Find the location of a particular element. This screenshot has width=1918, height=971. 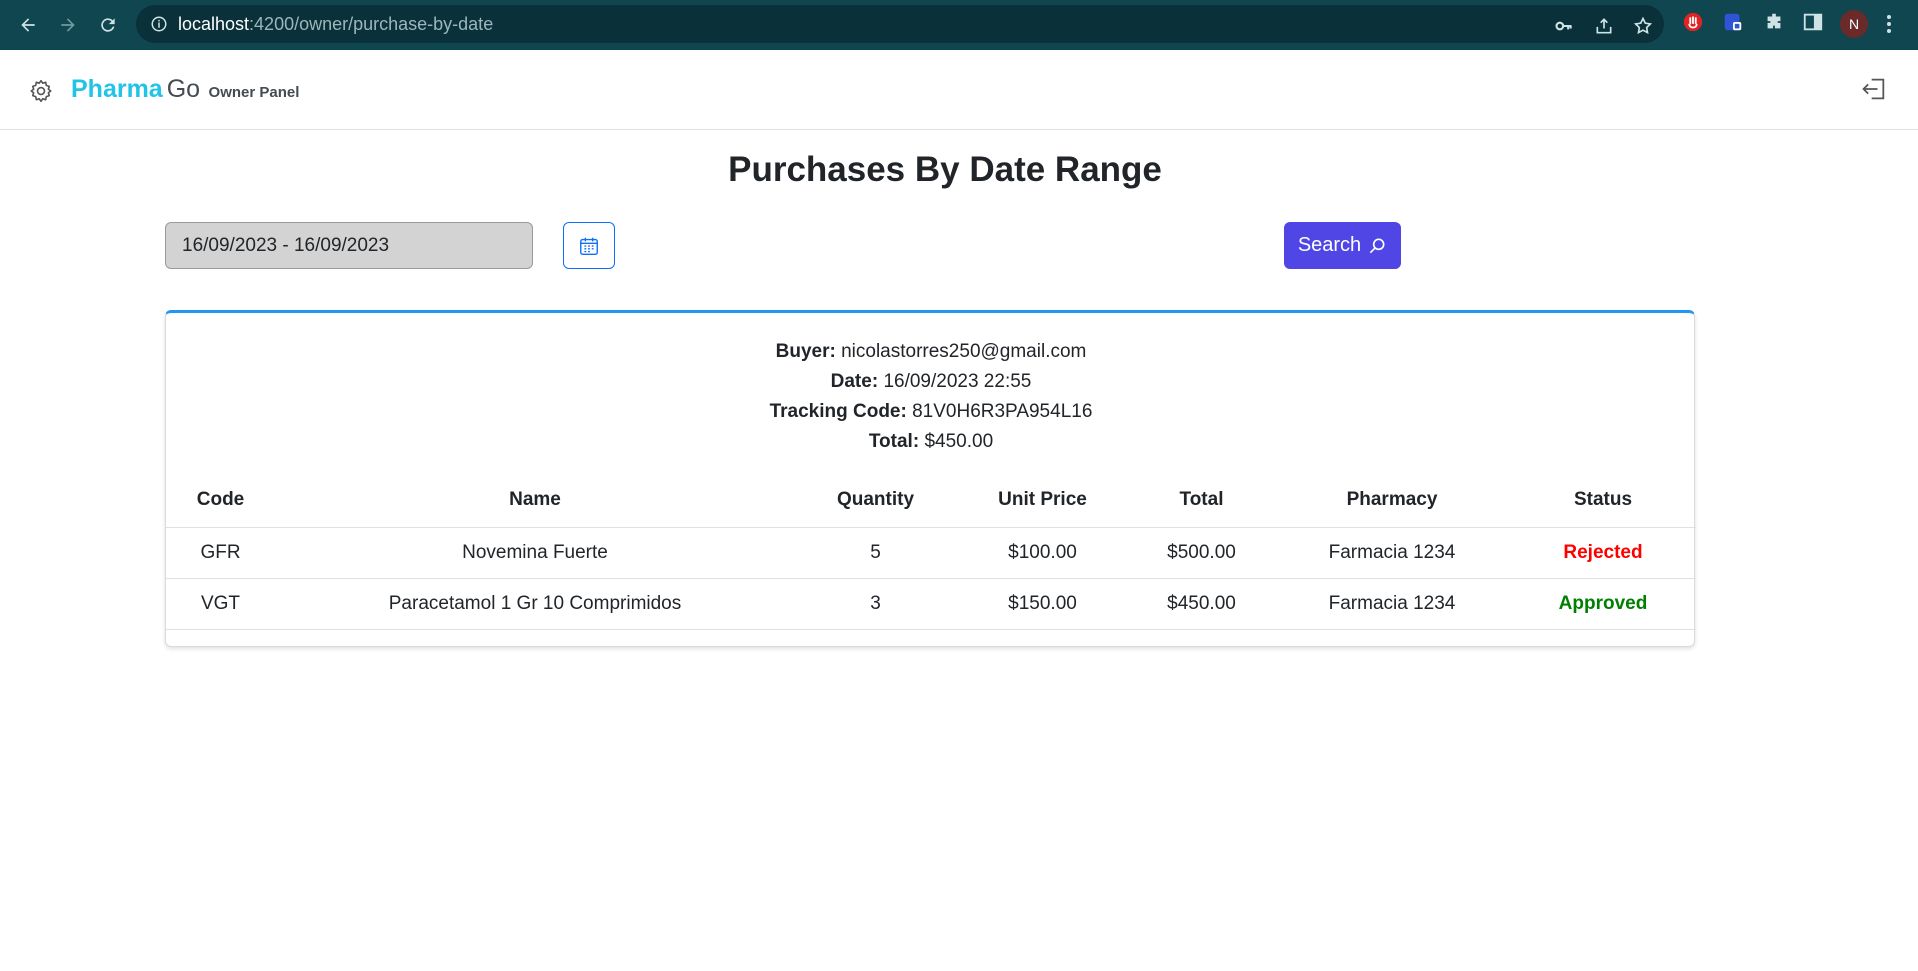

back-arrow-icon is located at coordinates (28, 25).